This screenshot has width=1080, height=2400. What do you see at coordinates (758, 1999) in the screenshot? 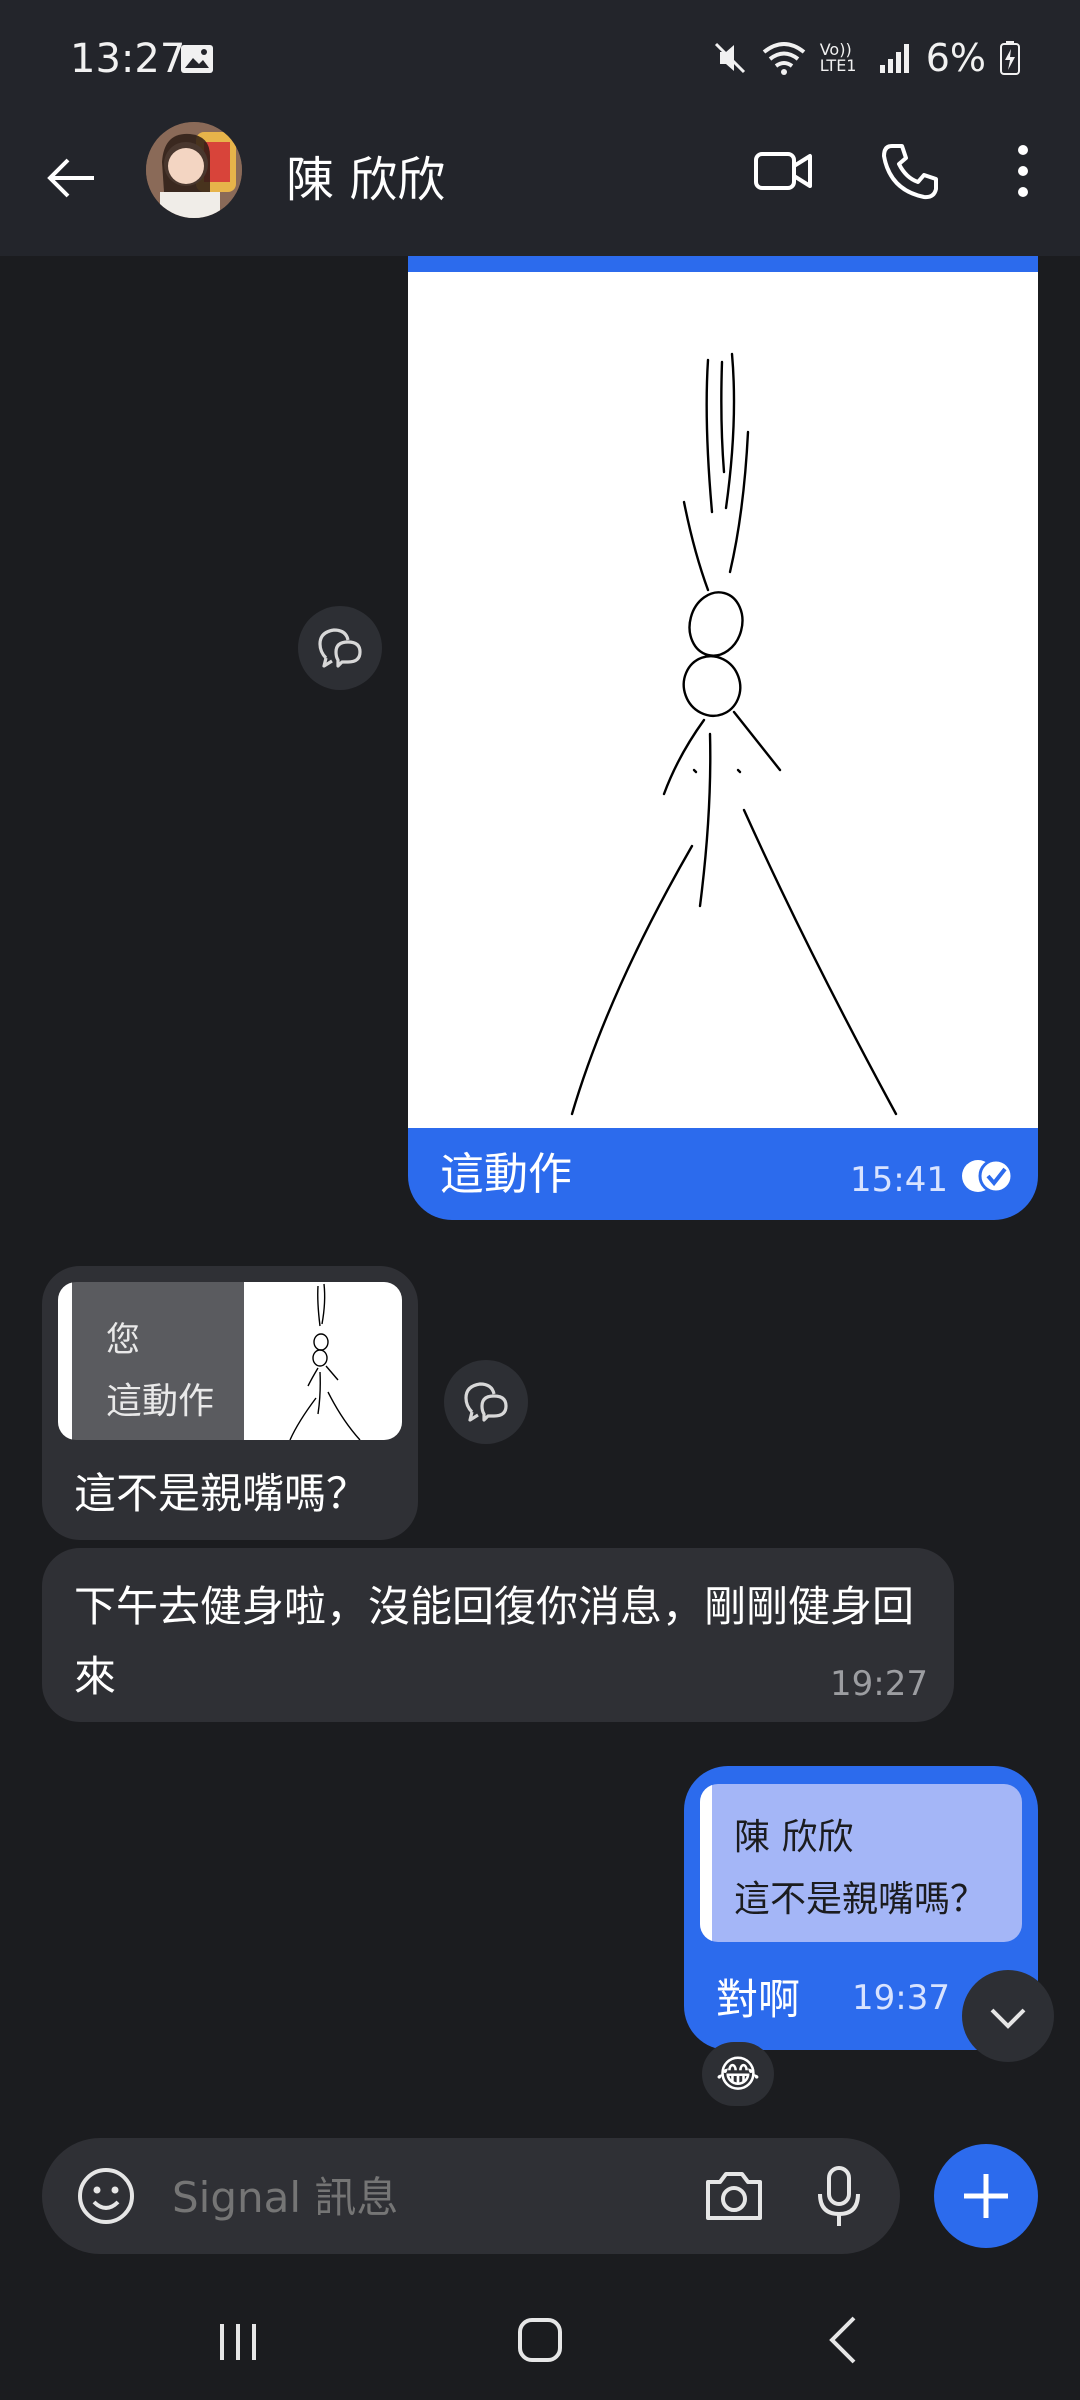
I see `message-text: 對啊` at bounding box center [758, 1999].